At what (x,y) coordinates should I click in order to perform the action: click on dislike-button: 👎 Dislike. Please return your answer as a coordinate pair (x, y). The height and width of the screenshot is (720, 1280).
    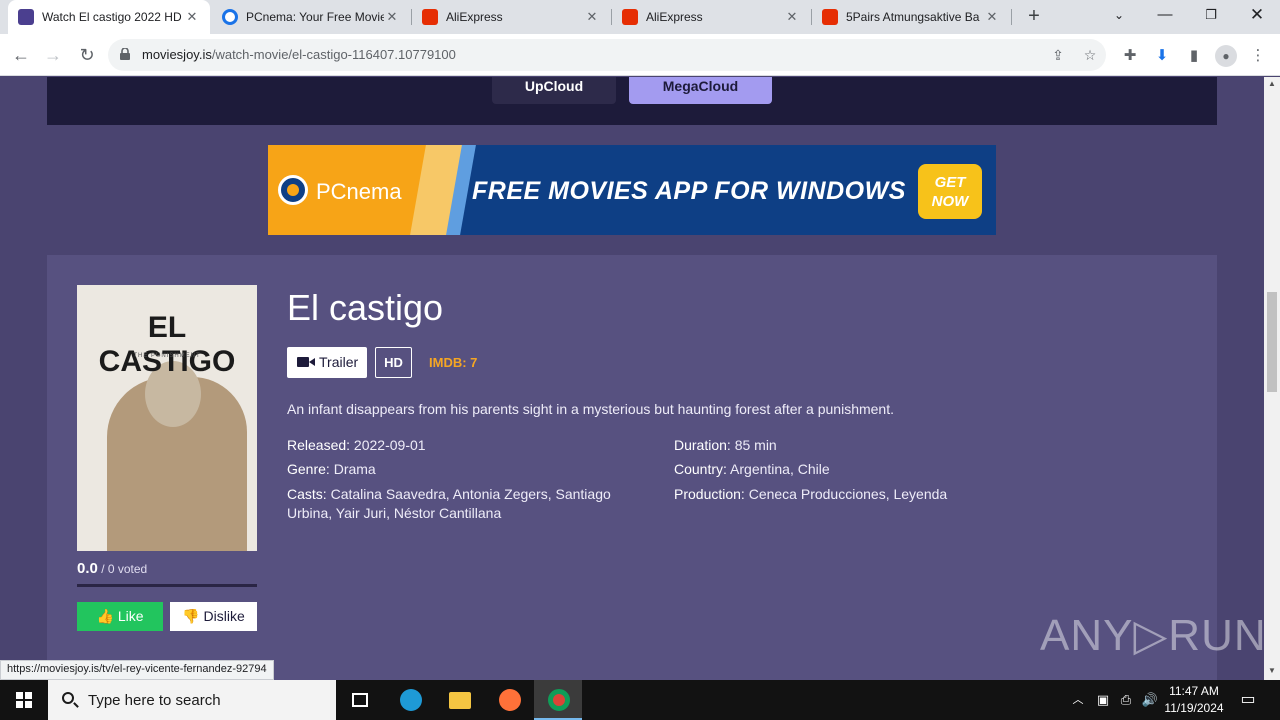
    Looking at the image, I should click on (213, 616).